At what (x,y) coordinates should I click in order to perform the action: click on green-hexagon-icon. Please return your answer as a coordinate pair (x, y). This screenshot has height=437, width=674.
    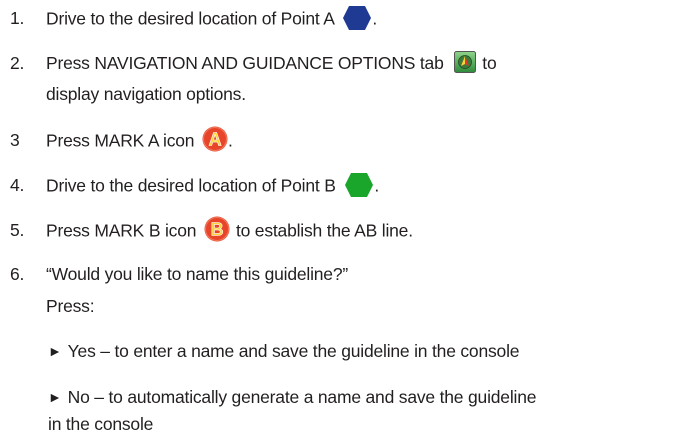
    Looking at the image, I should click on (359, 185).